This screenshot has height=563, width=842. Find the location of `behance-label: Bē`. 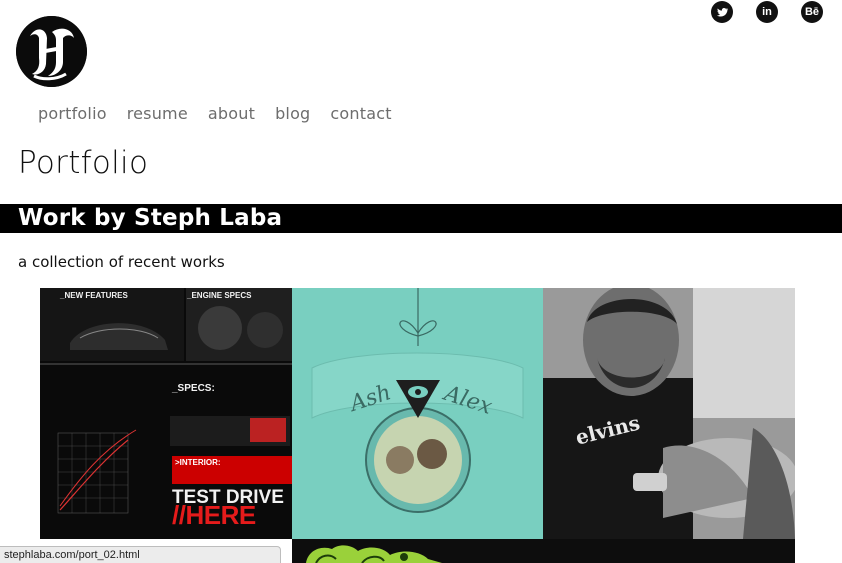

behance-label: Bē is located at coordinates (812, 12).